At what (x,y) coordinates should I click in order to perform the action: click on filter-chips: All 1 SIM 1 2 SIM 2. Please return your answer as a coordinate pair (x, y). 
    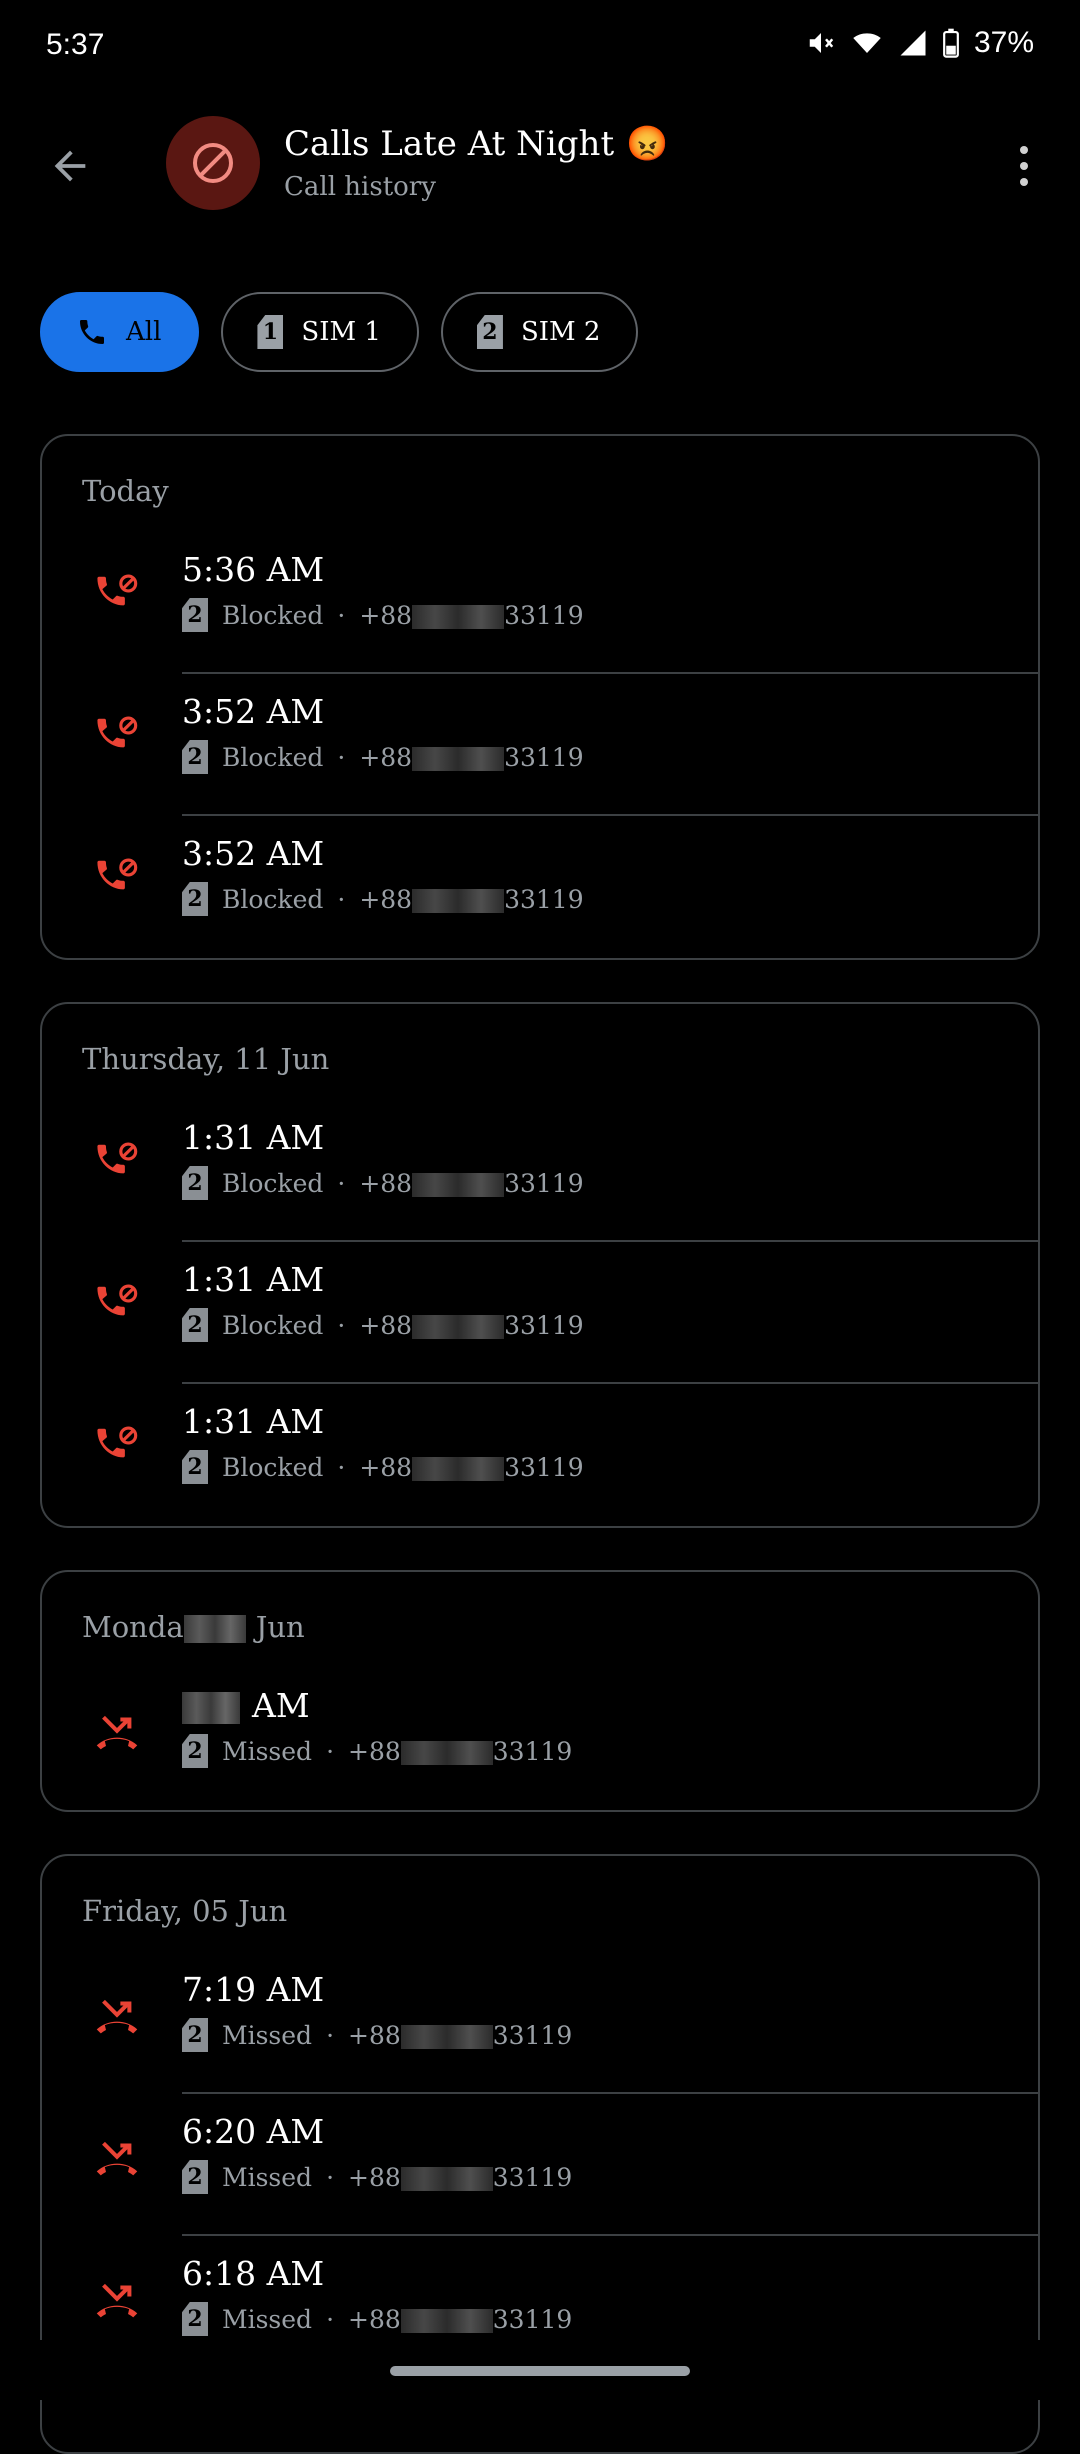
    Looking at the image, I should click on (339, 332).